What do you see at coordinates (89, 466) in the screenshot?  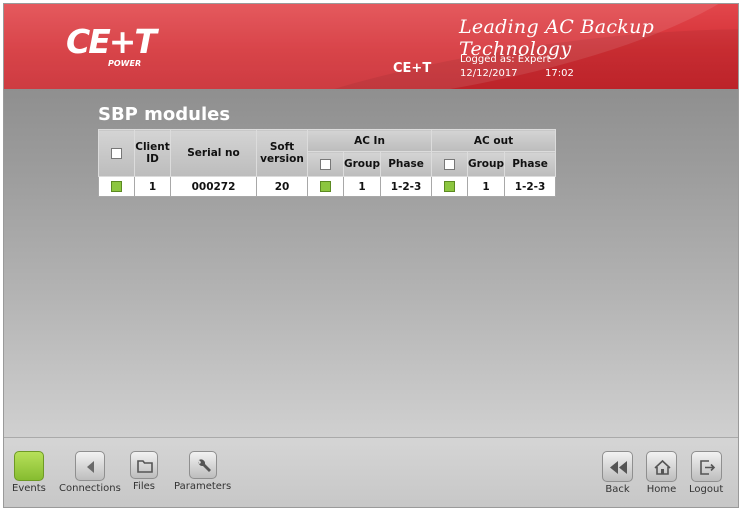 I see `connections-icon` at bounding box center [89, 466].